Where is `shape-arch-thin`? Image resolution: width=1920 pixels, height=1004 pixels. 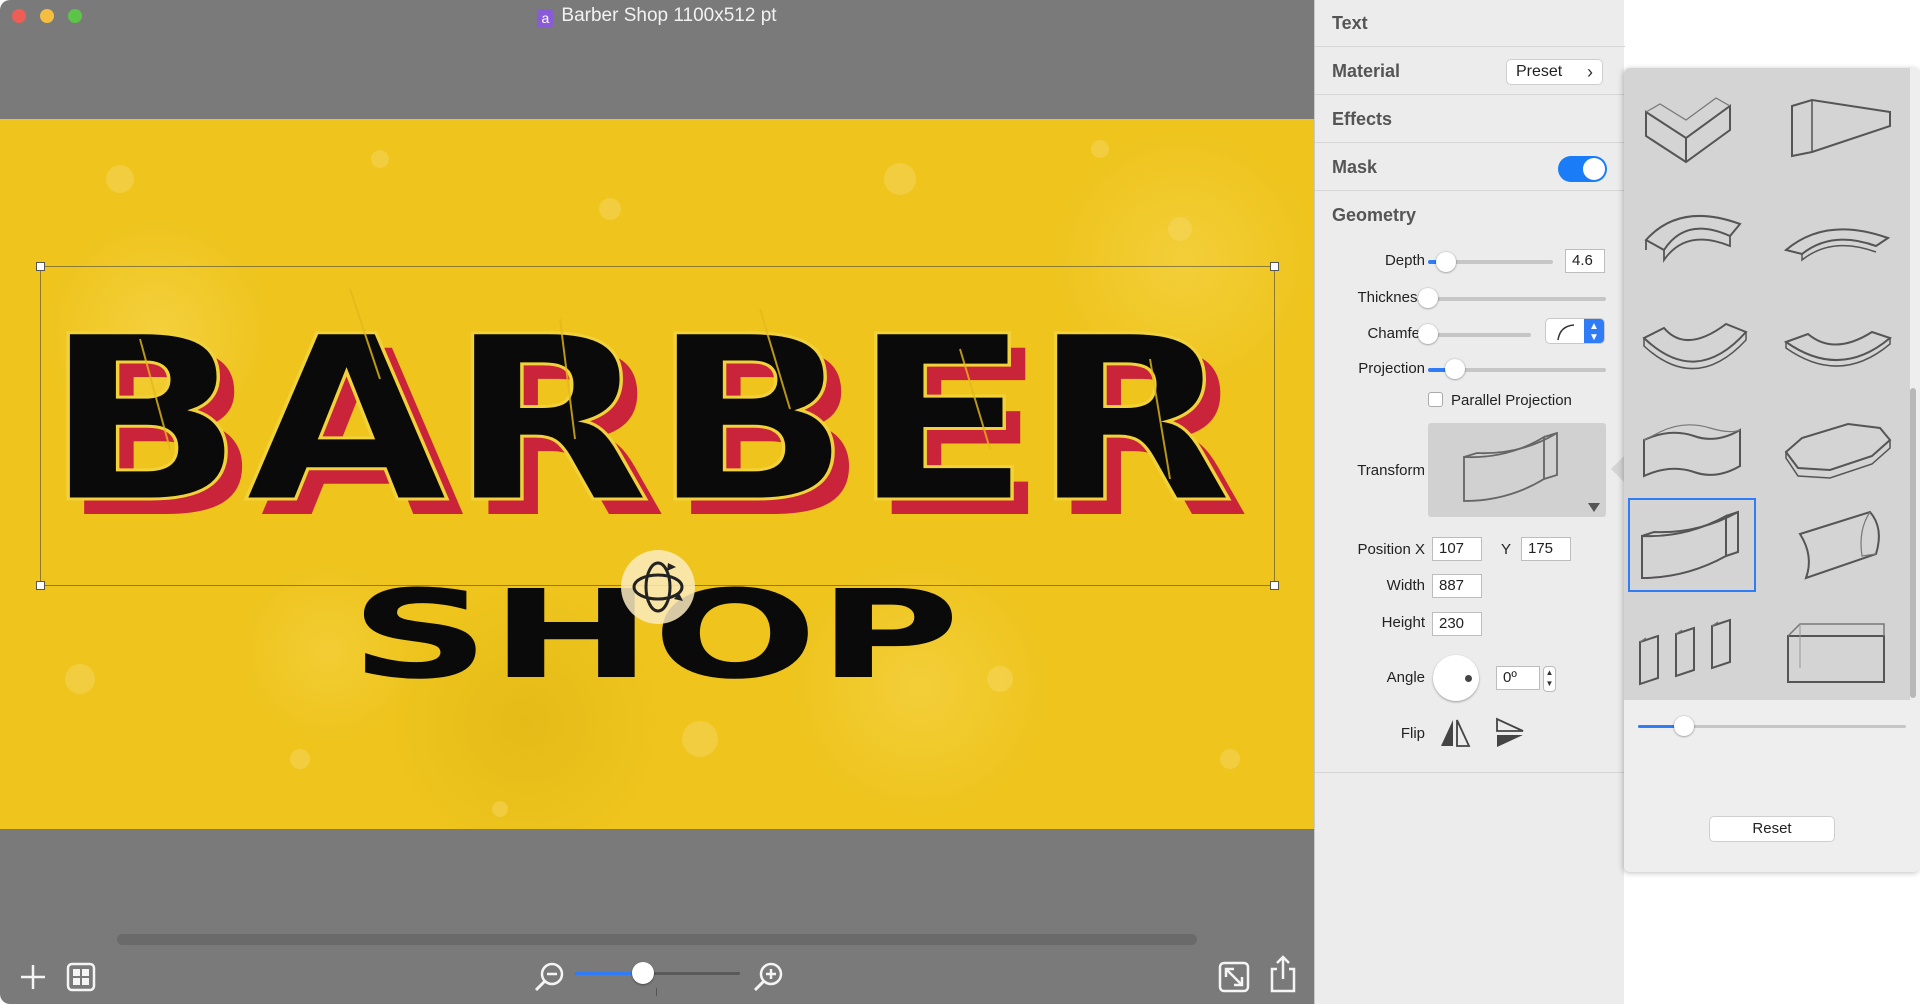
shape-arch-thin is located at coordinates (1836, 237).